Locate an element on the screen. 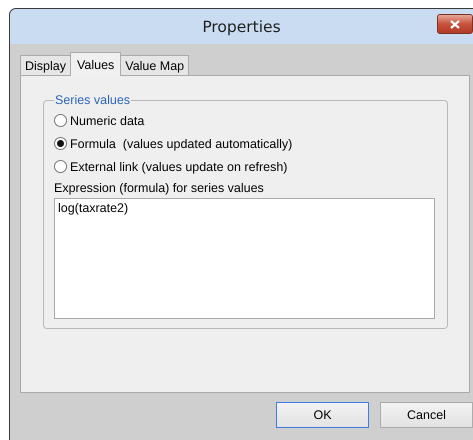 This screenshot has width=473, height=440. tab: Values is located at coordinates (96, 64).